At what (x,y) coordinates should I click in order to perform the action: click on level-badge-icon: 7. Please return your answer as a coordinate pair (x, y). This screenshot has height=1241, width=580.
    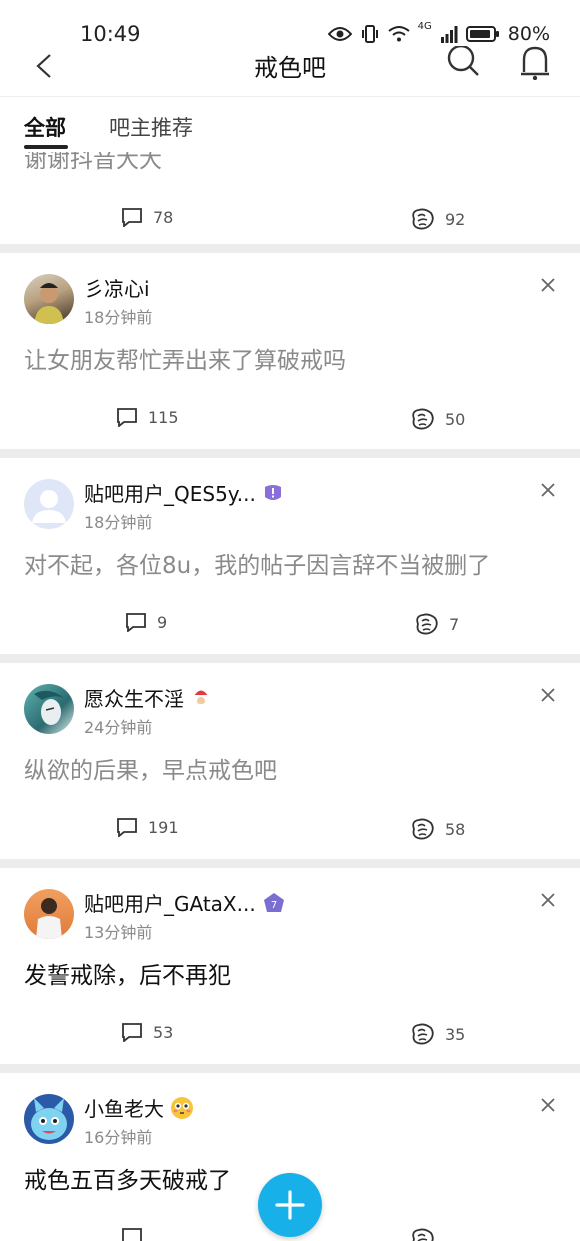
    Looking at the image, I should click on (273, 902).